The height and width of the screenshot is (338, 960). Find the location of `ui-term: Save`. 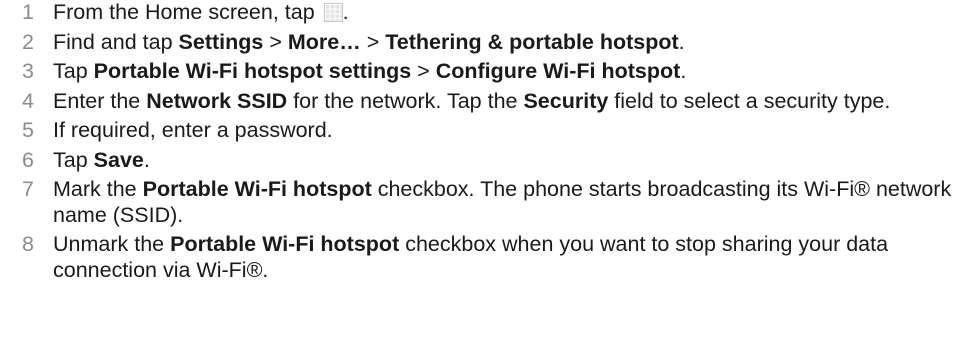

ui-term: Save is located at coordinates (118, 159).